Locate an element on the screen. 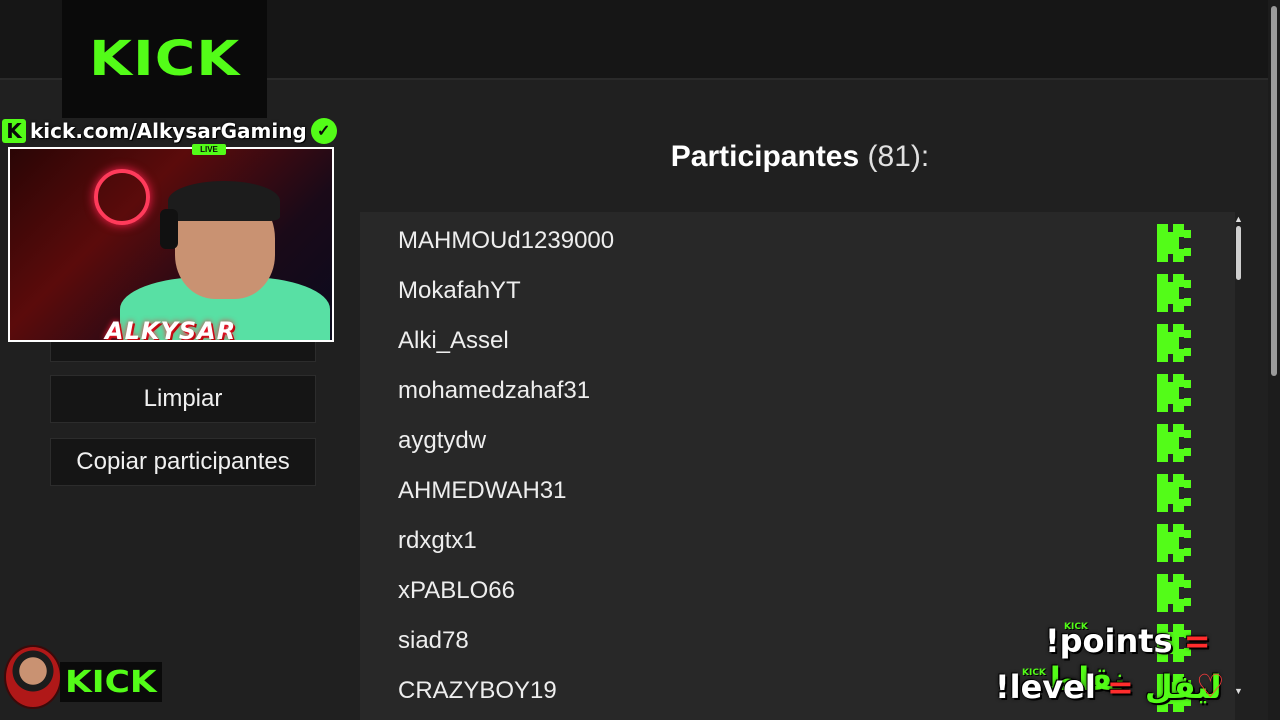 Image resolution: width=1280 pixels, height=720 pixels. page-scrollbar-thumb is located at coordinates (1274, 191).